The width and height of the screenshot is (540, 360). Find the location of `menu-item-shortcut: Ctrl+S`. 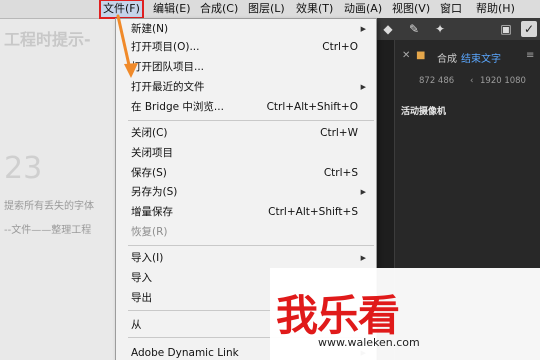

menu-item-shortcut: Ctrl+S is located at coordinates (340, 173).